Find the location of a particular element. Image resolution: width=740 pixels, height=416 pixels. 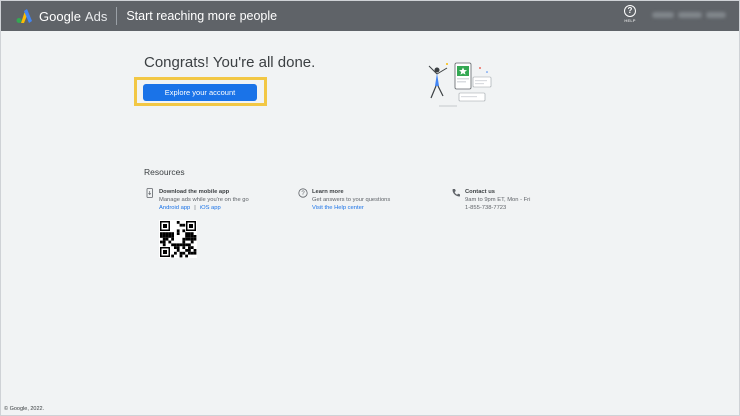

brand-name: Google Ads is located at coordinates (73, 16).